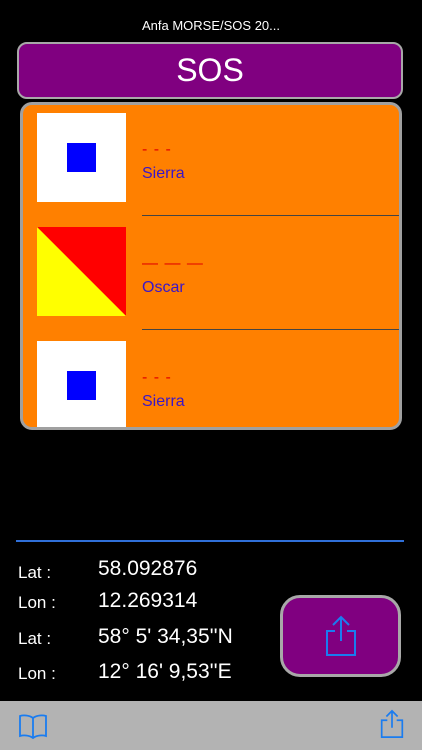 The height and width of the screenshot is (750, 422). What do you see at coordinates (163, 287) in the screenshot?
I see `flag-name: Oscar` at bounding box center [163, 287].